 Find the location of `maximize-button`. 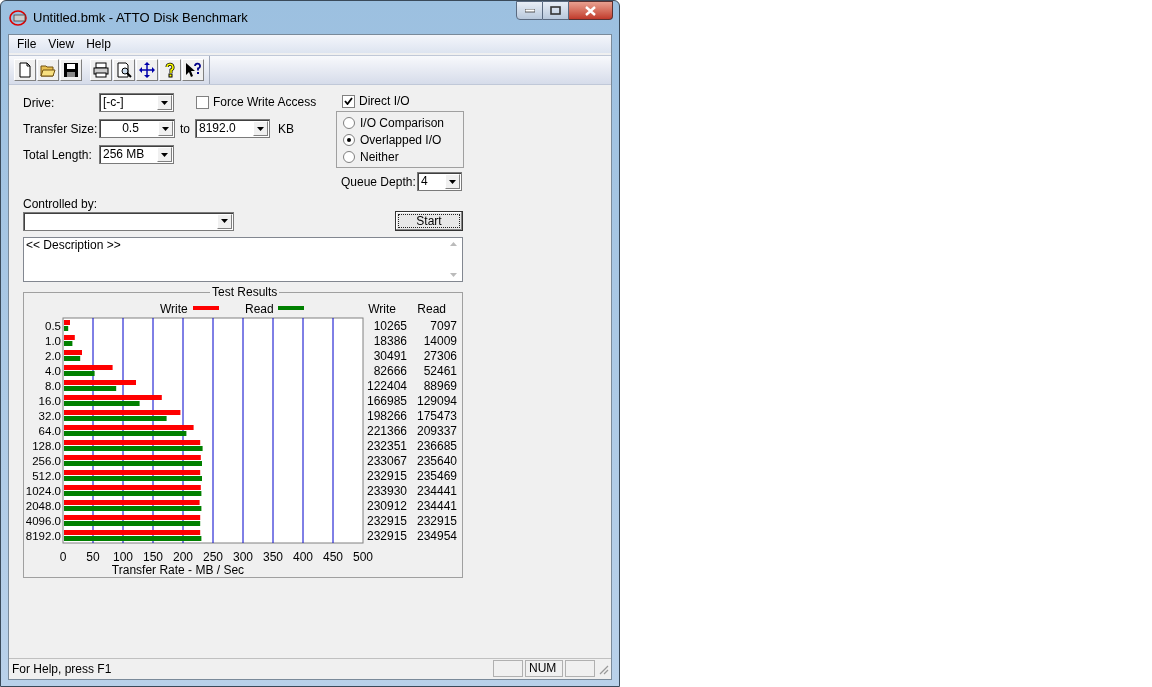

maximize-button is located at coordinates (556, 10).